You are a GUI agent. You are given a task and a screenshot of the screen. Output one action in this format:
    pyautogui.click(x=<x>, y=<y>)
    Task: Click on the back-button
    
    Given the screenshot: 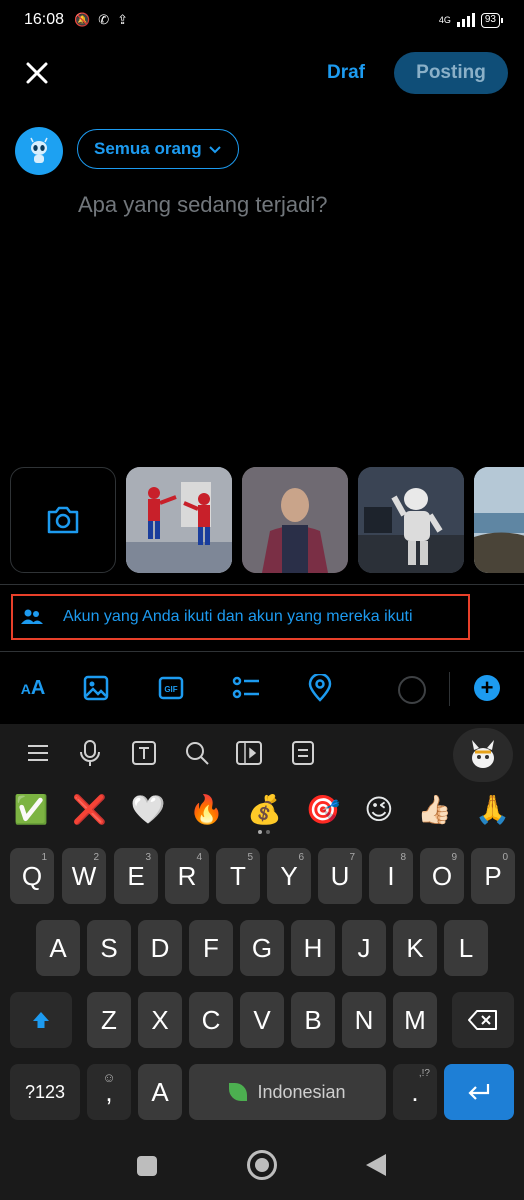 What is the action you would take?
    pyautogui.click(x=376, y=1165)
    